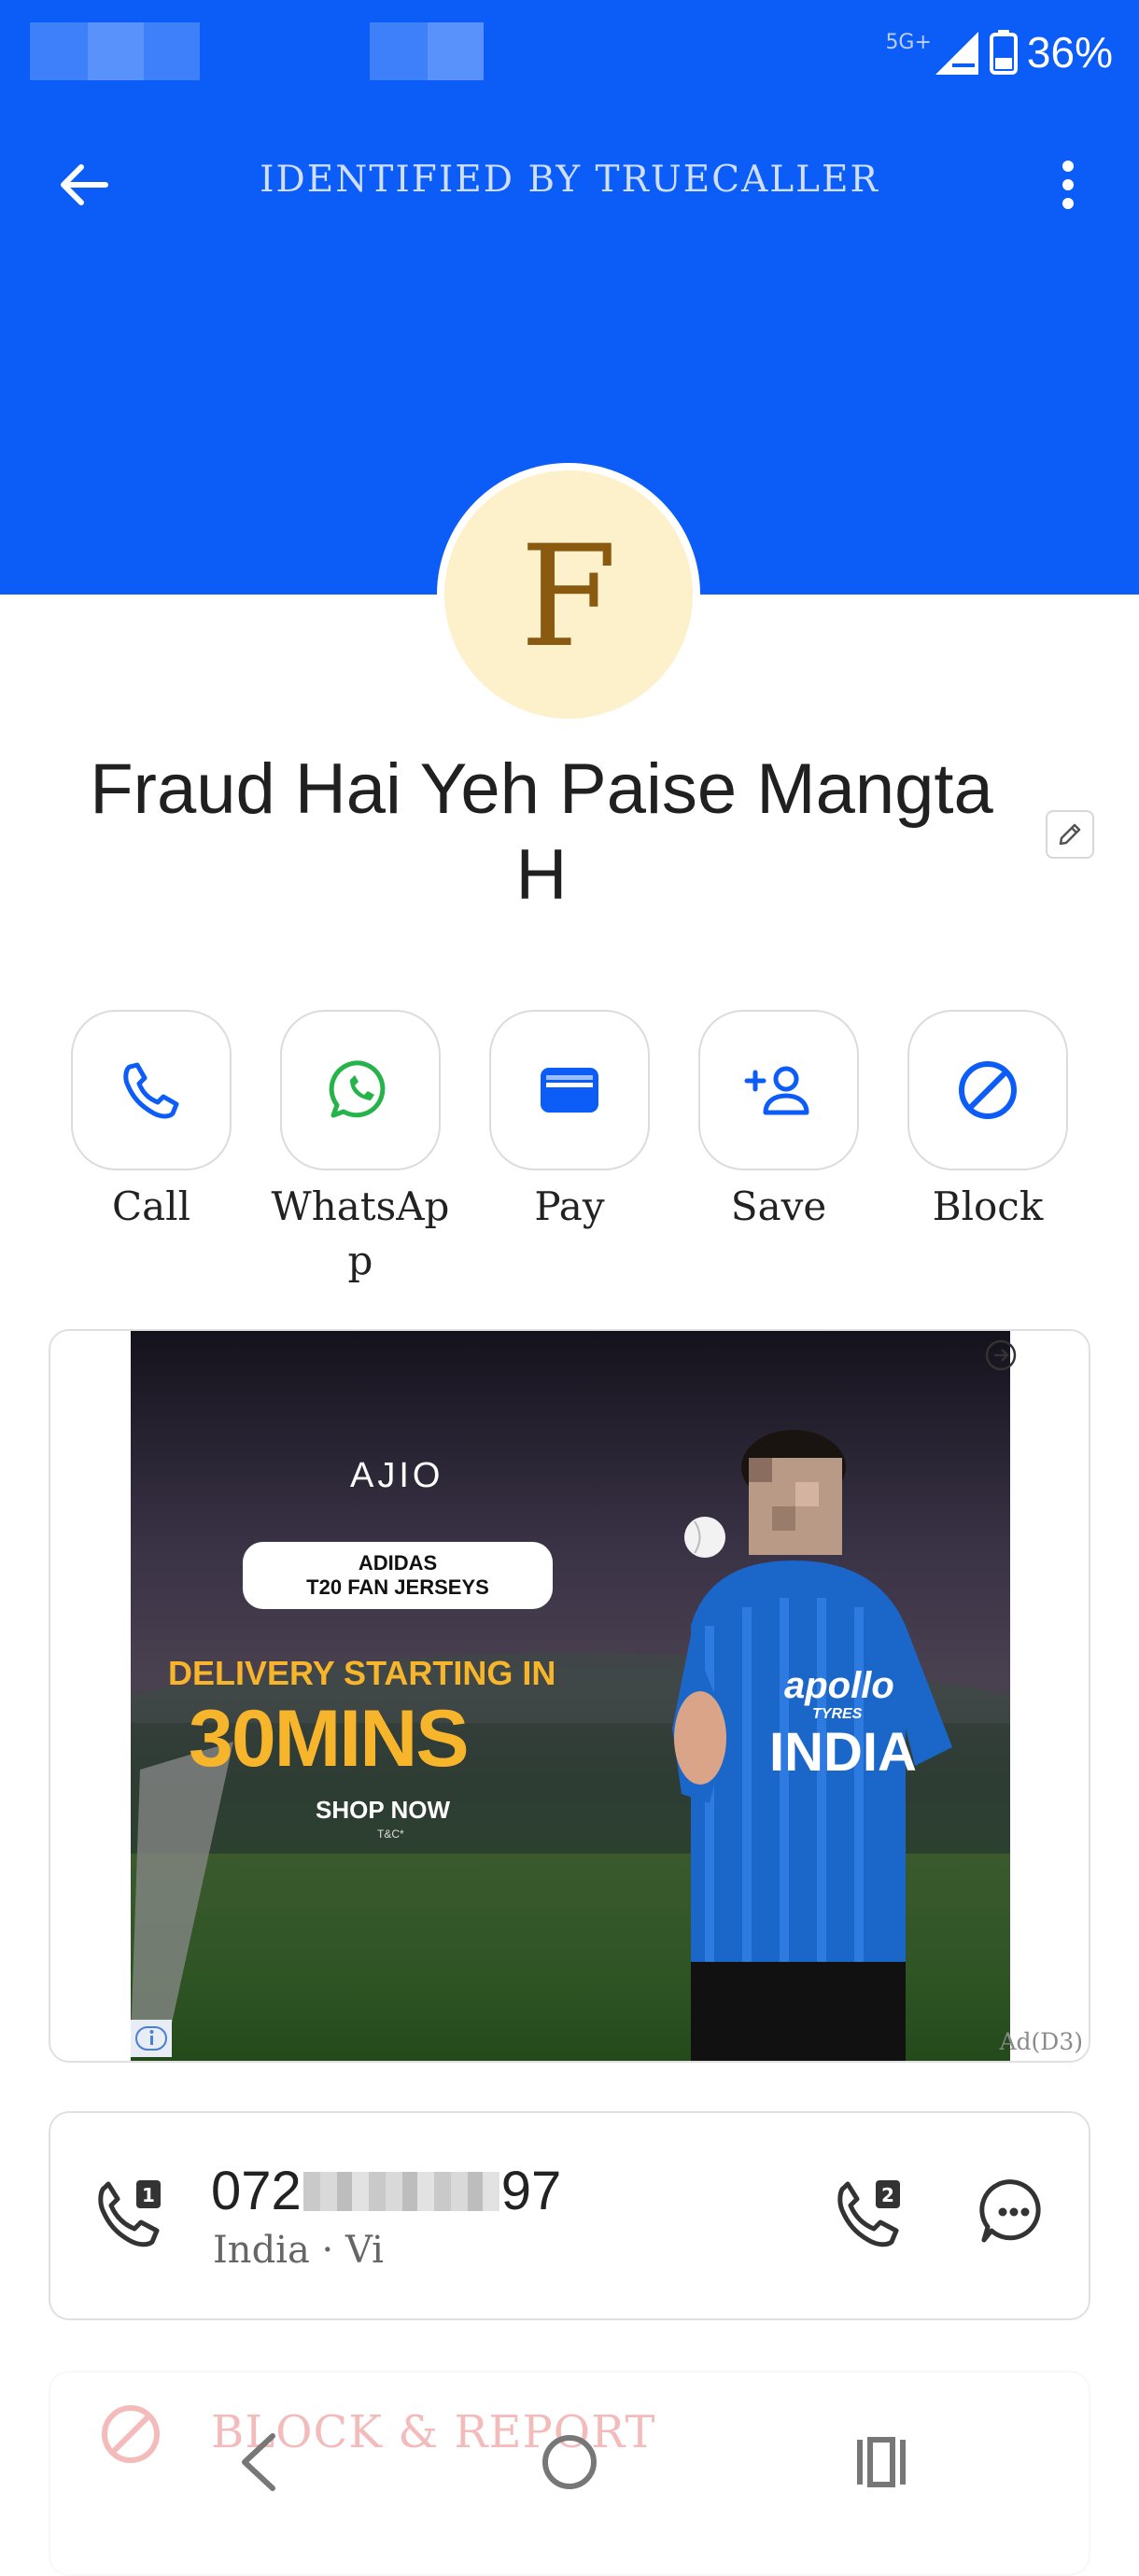 Image resolution: width=1139 pixels, height=2576 pixels. I want to click on paper-peel-graphic, so click(182, 1891).